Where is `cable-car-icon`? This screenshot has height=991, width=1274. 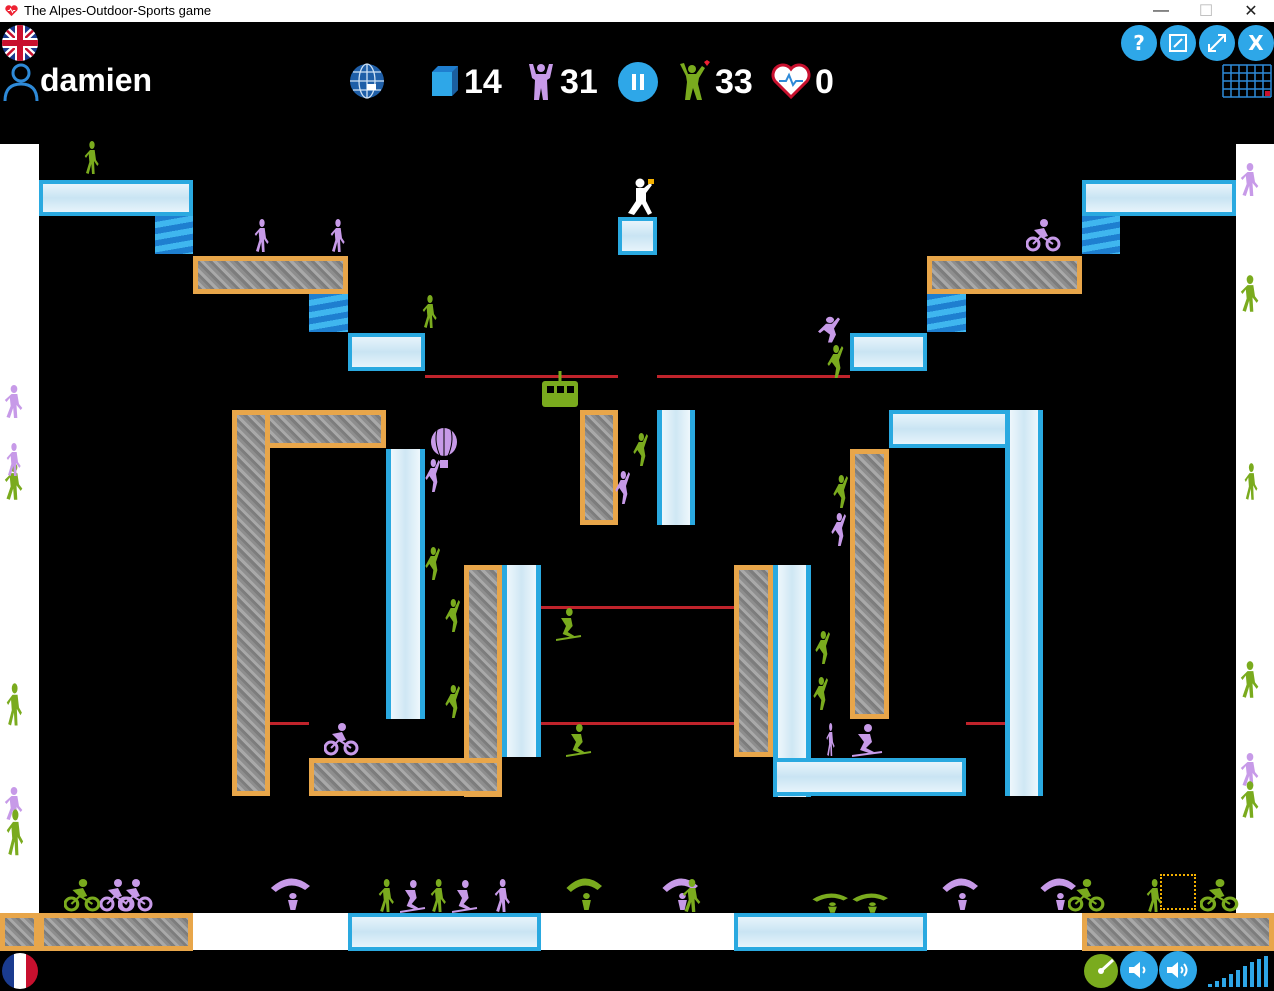
cable-car-icon is located at coordinates (560, 389).